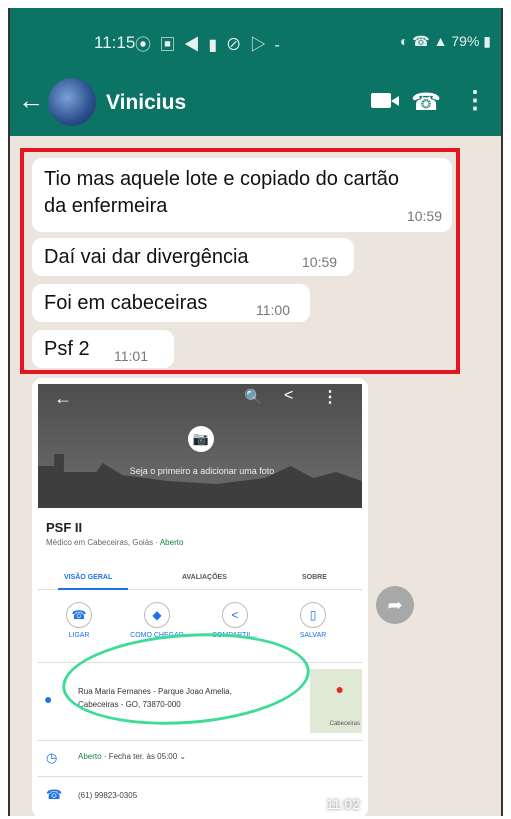 Image resolution: width=511 pixels, height=819 pixels. I want to click on map-label: Cabeceiras, so click(344, 724).